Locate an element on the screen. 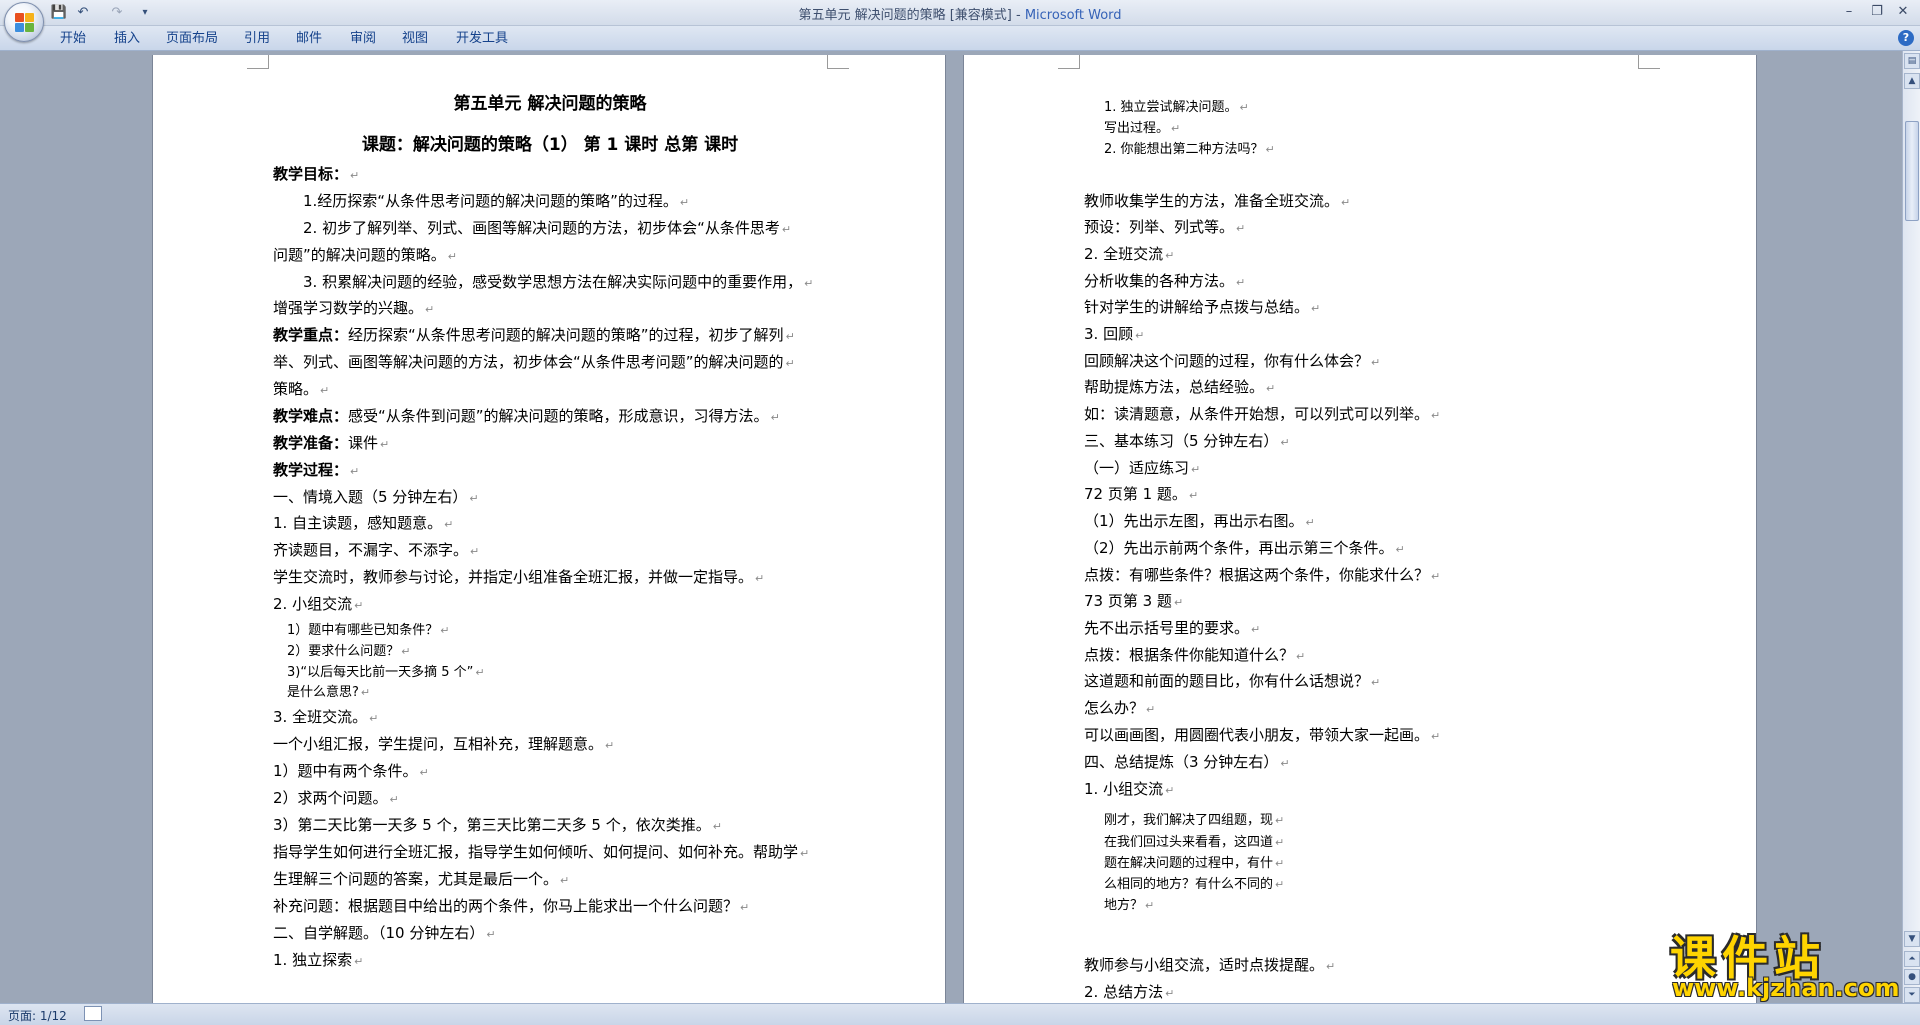 The image size is (1920, 1025). browse-object-icon: ● is located at coordinates (1912, 977).